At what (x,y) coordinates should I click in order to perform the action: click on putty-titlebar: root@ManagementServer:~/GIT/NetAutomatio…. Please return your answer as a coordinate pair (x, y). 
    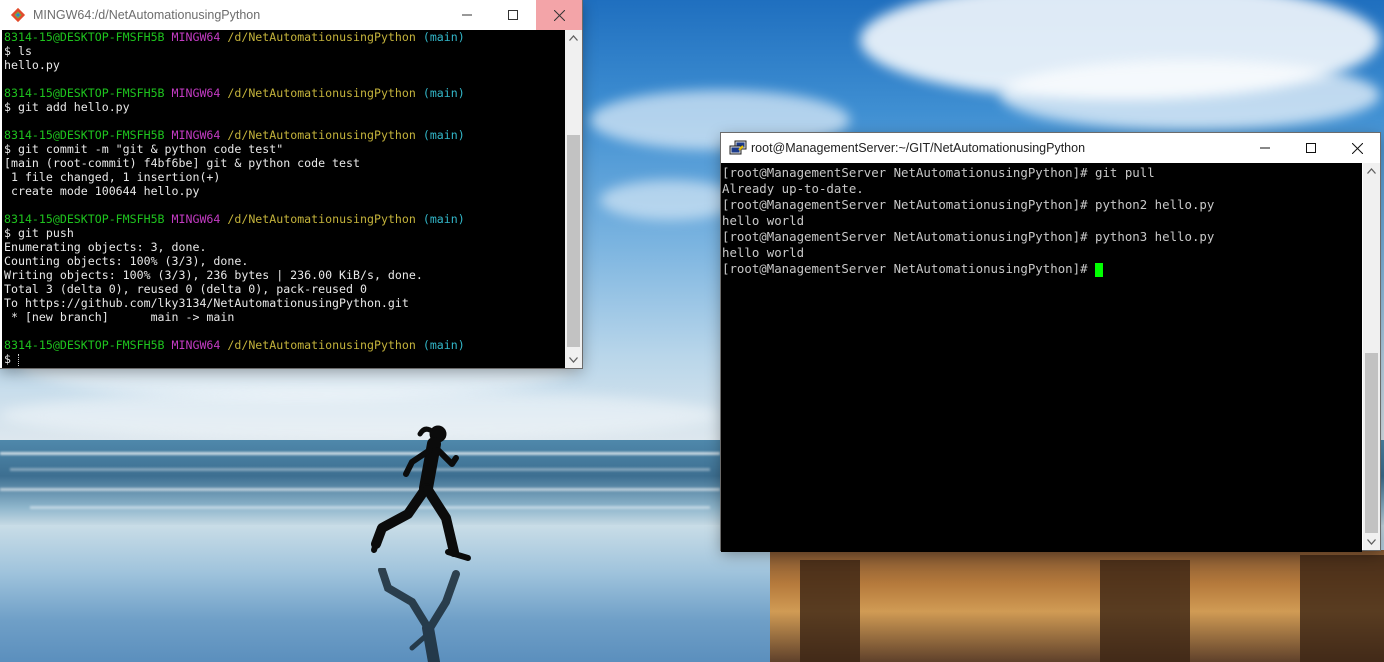
    Looking at the image, I should click on (1050, 148).